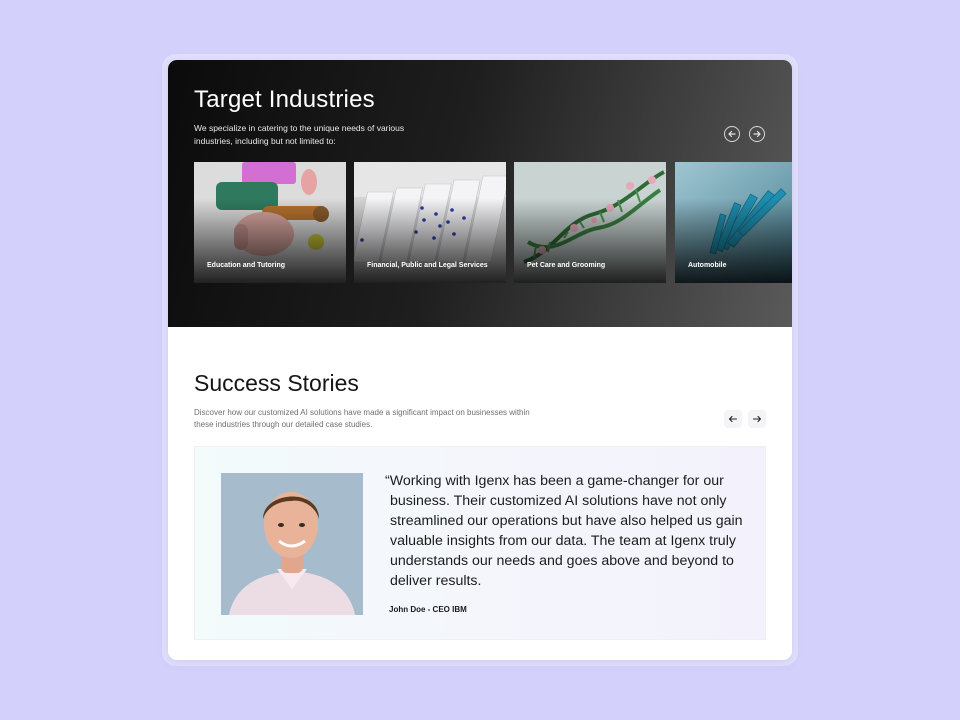 This screenshot has height=720, width=960. I want to click on stories-prev-button, so click(733, 419).